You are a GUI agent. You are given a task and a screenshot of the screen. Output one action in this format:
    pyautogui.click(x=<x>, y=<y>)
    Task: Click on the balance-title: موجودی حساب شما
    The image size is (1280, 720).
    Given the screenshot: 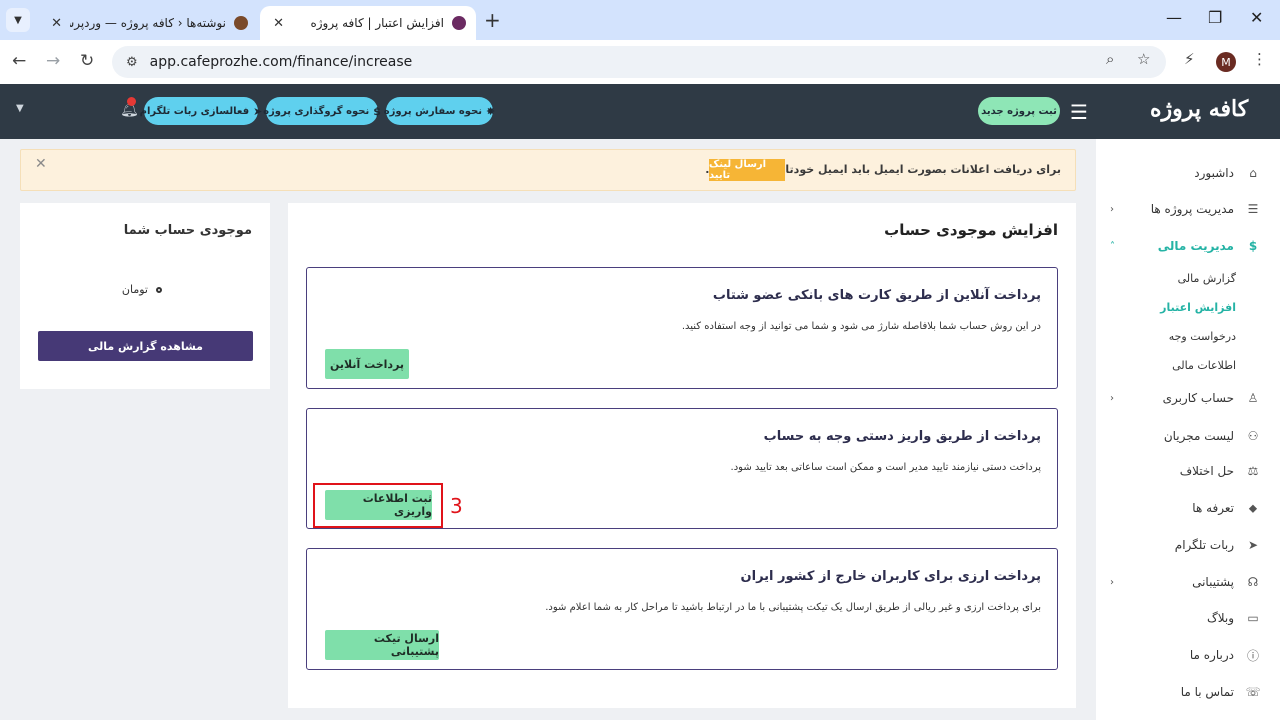 What is the action you would take?
    pyautogui.click(x=187, y=230)
    